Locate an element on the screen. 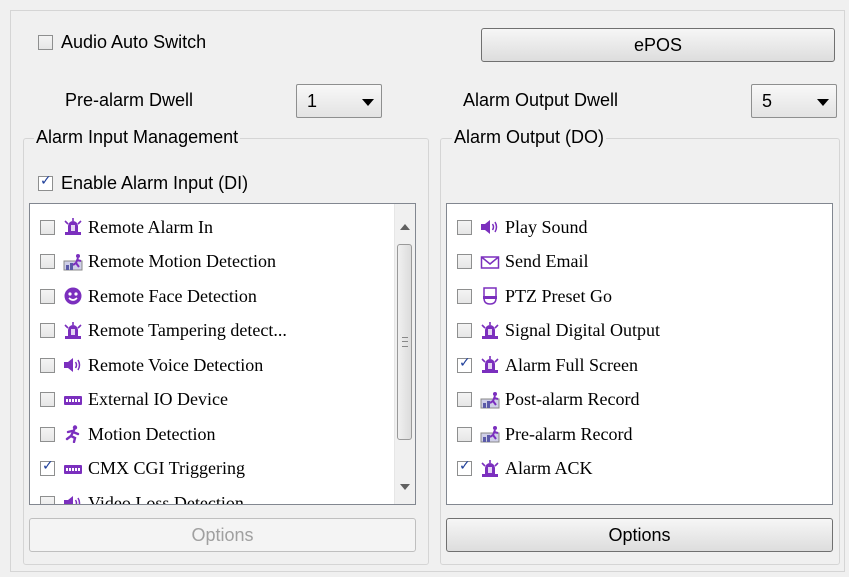 This screenshot has width=849, height=577. alarm-output-dwell-label: Alarm Output Dwell is located at coordinates (541, 100).